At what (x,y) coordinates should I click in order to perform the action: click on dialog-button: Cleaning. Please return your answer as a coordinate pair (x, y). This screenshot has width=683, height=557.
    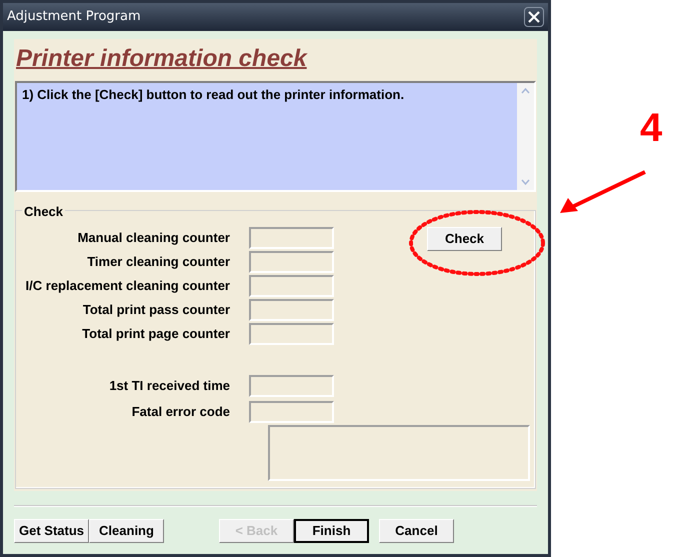
    Looking at the image, I should click on (126, 531).